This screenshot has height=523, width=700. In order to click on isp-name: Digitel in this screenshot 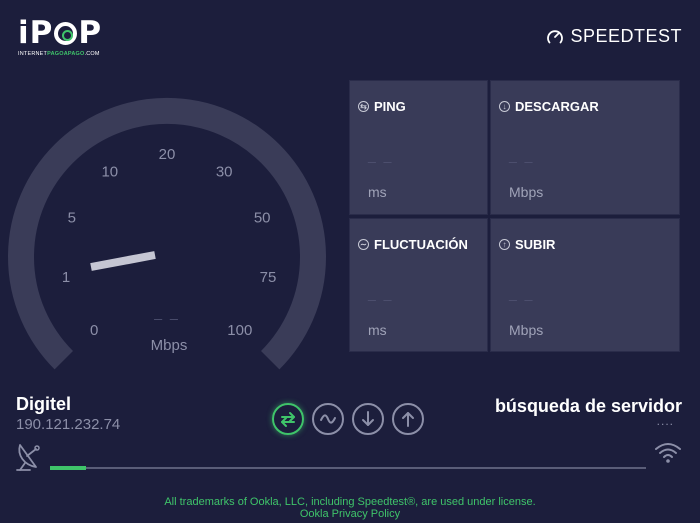, I will do `click(44, 404)`.